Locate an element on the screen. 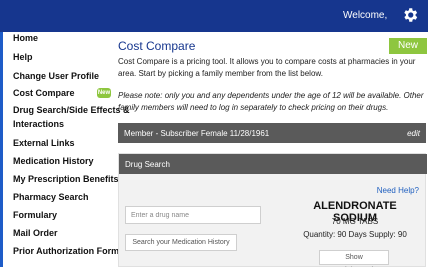 The width and height of the screenshot is (428, 267). welcome-text: Welcome, is located at coordinates (365, 15).